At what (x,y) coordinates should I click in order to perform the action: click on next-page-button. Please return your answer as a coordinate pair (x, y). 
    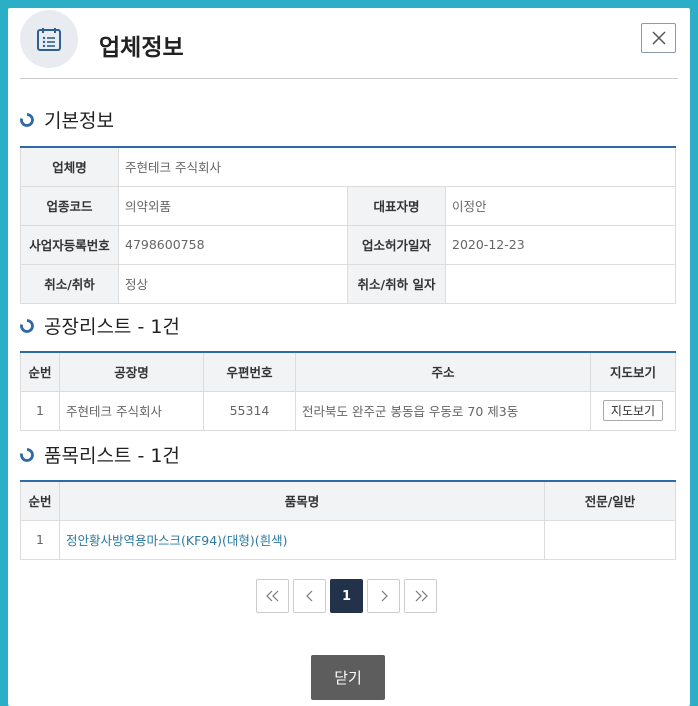
    Looking at the image, I should click on (383, 596).